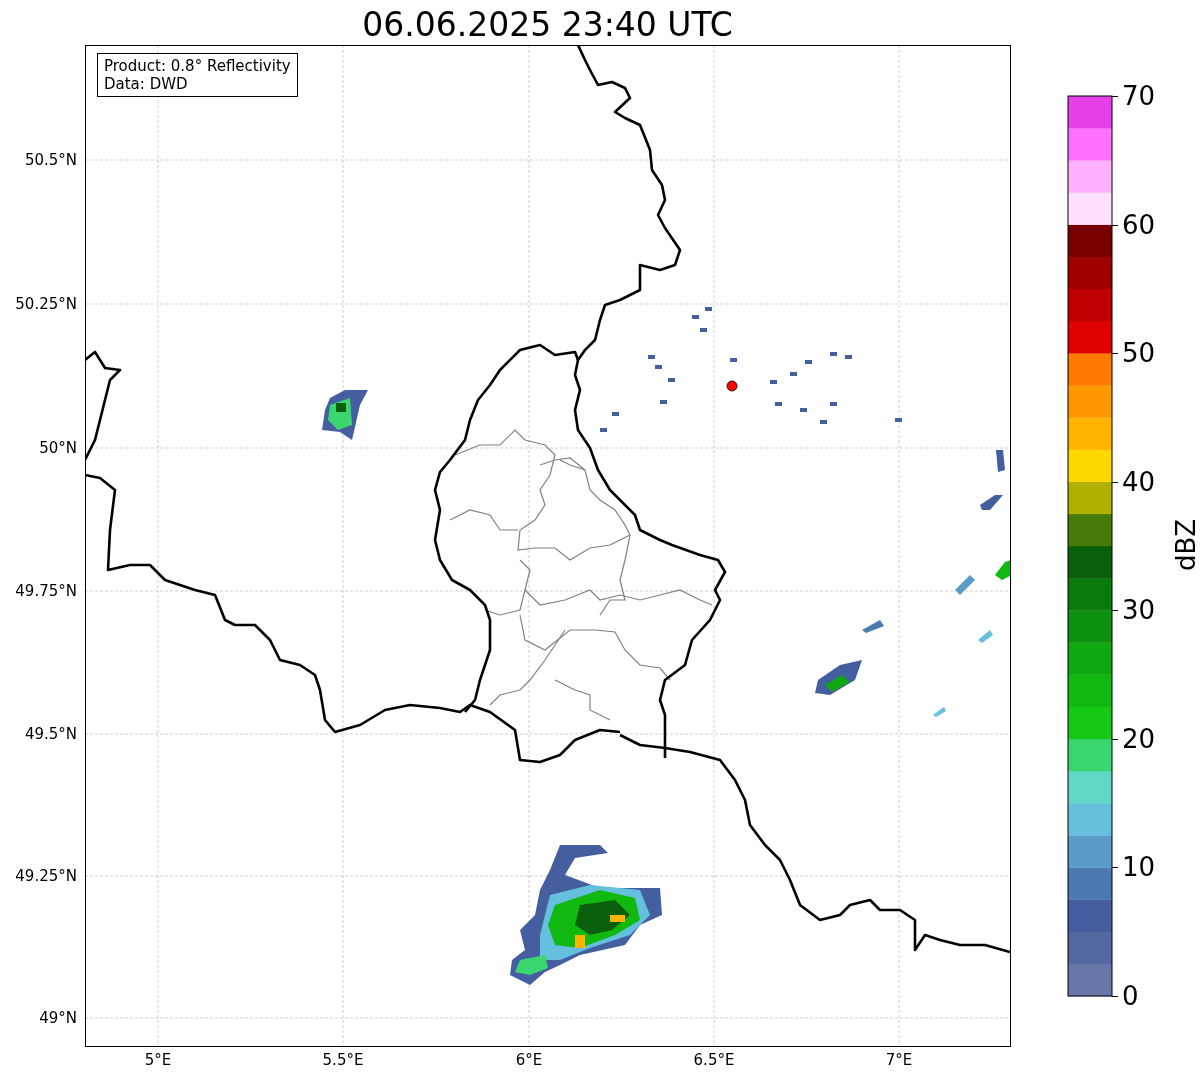 The image size is (1202, 1081). Describe the element at coordinates (1186, 545) in the screenshot. I see `colorbar-label: dBZ` at that location.